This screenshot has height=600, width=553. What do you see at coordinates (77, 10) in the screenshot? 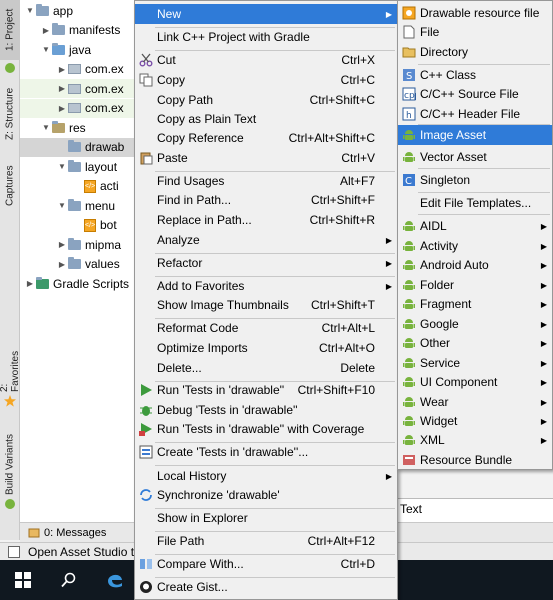
I see `tree-row: ▼ app` at bounding box center [77, 10].